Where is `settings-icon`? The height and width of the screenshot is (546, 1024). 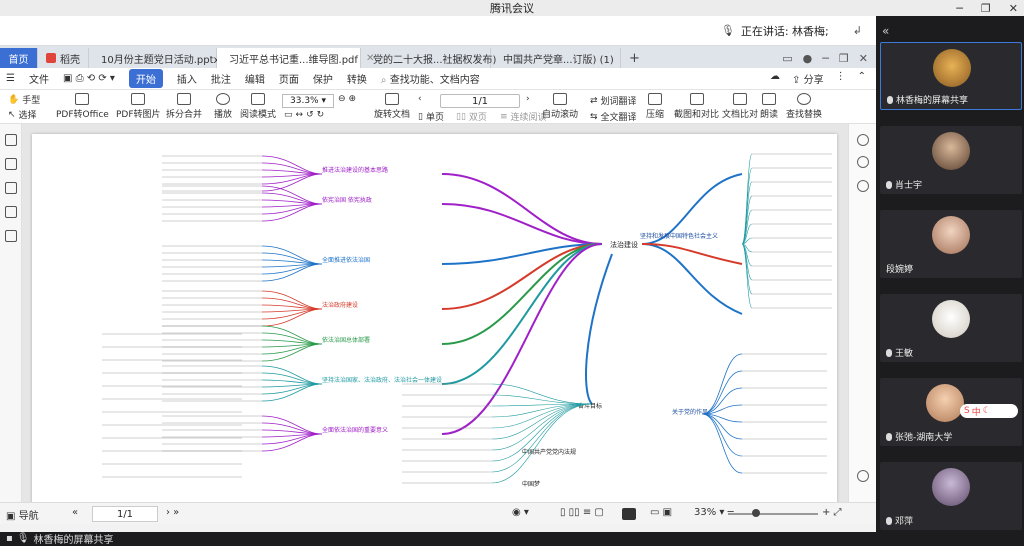
settings-icon is located at coordinates (863, 162).